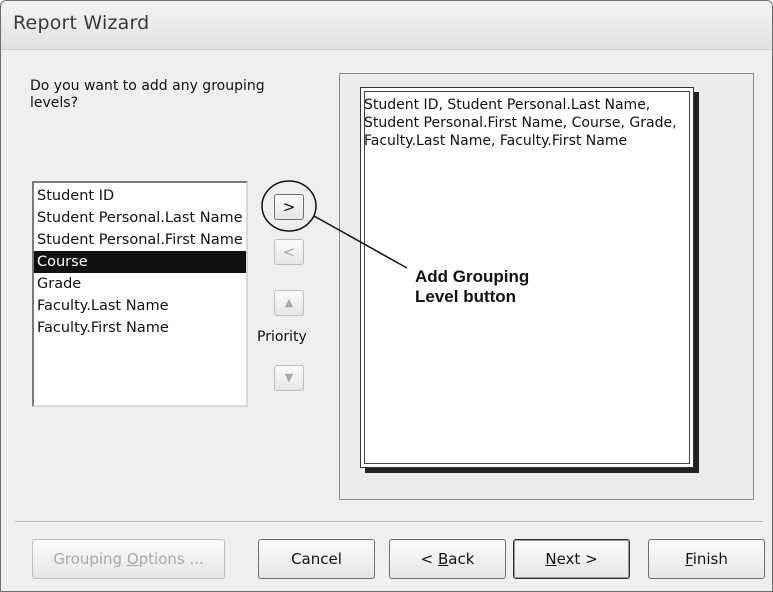 The width and height of the screenshot is (773, 592). I want to click on footer-separator, so click(389, 522).